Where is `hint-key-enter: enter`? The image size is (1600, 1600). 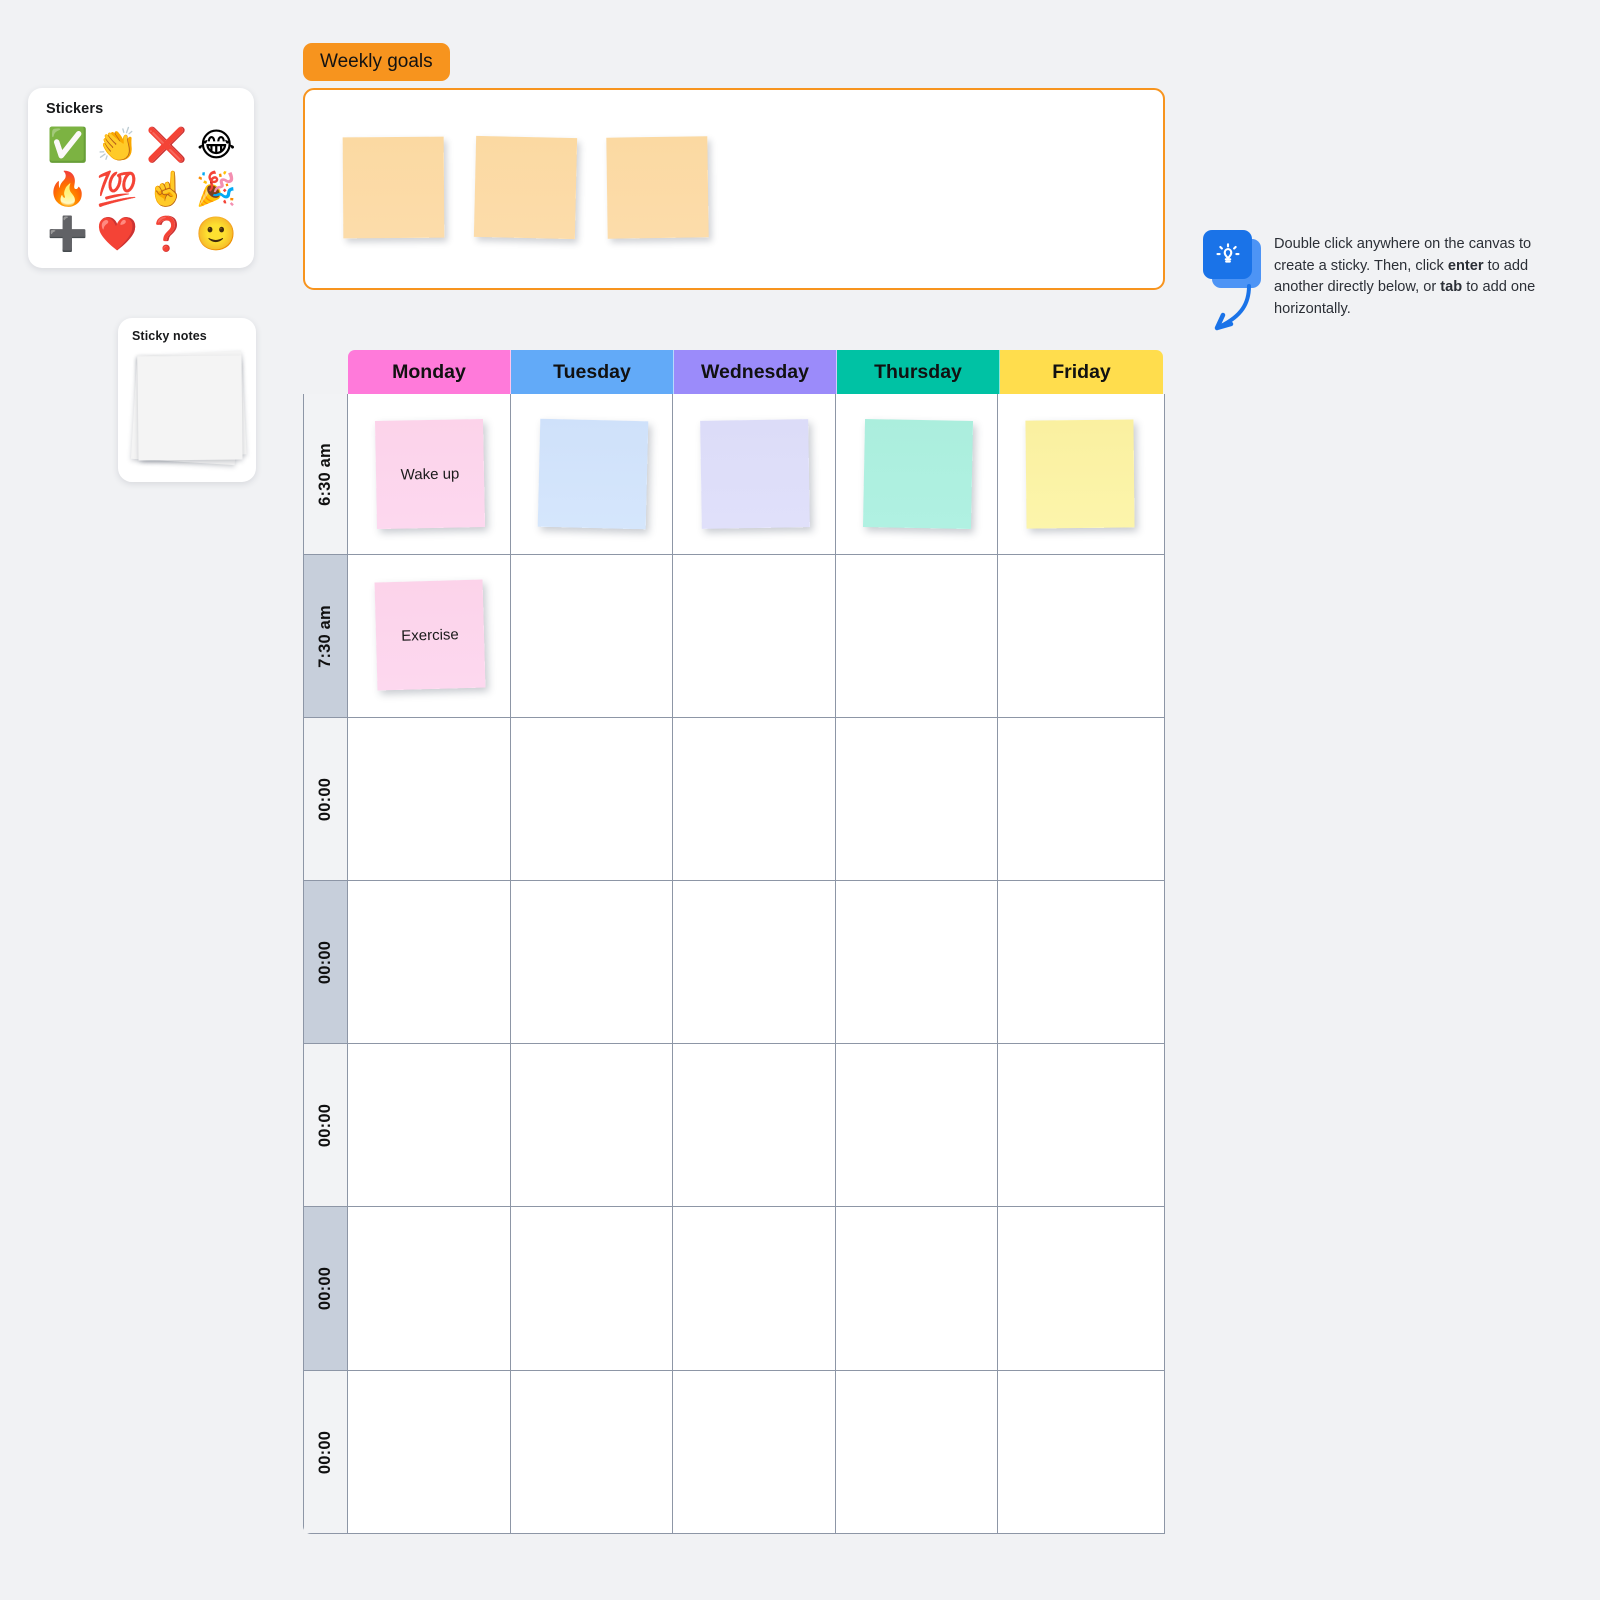 hint-key-enter: enter is located at coordinates (1465, 265).